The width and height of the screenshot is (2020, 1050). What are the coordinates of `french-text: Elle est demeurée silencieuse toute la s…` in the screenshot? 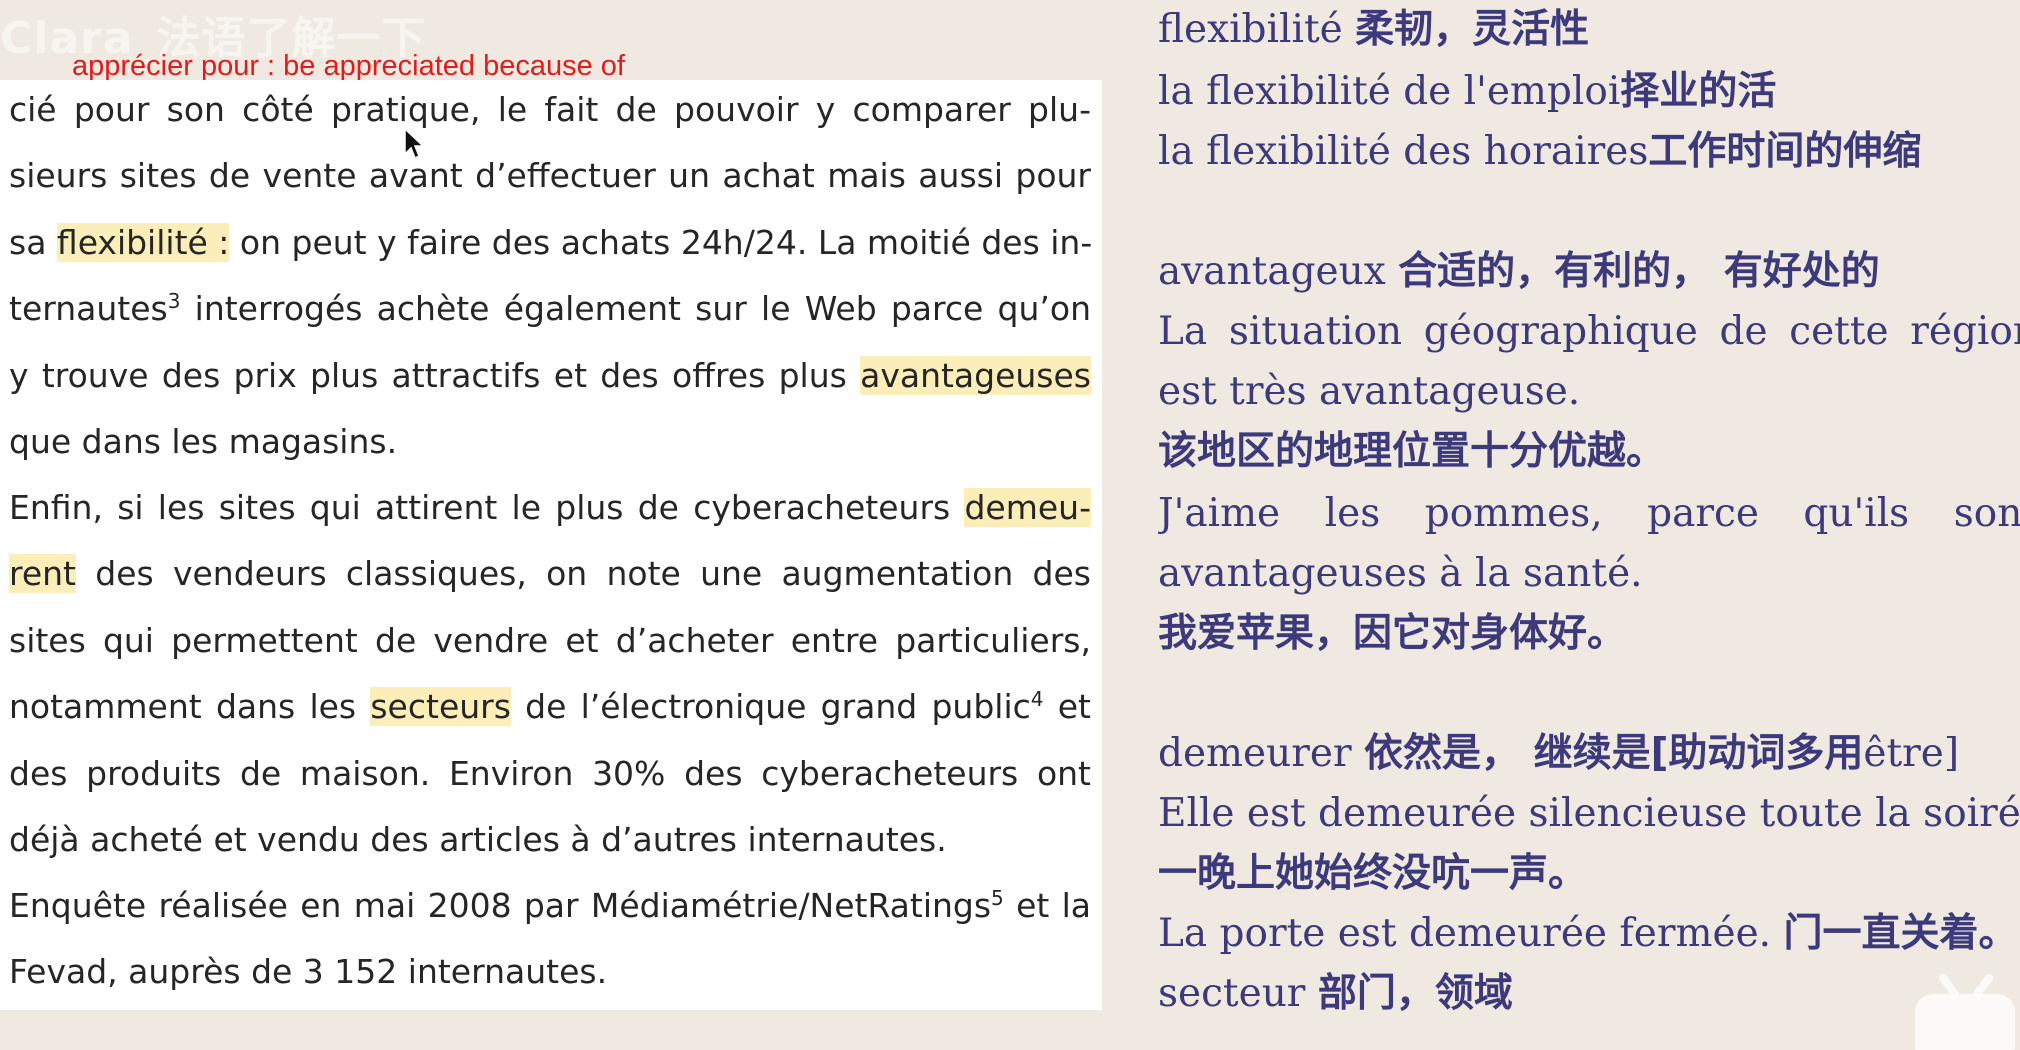 It's located at (1589, 813).